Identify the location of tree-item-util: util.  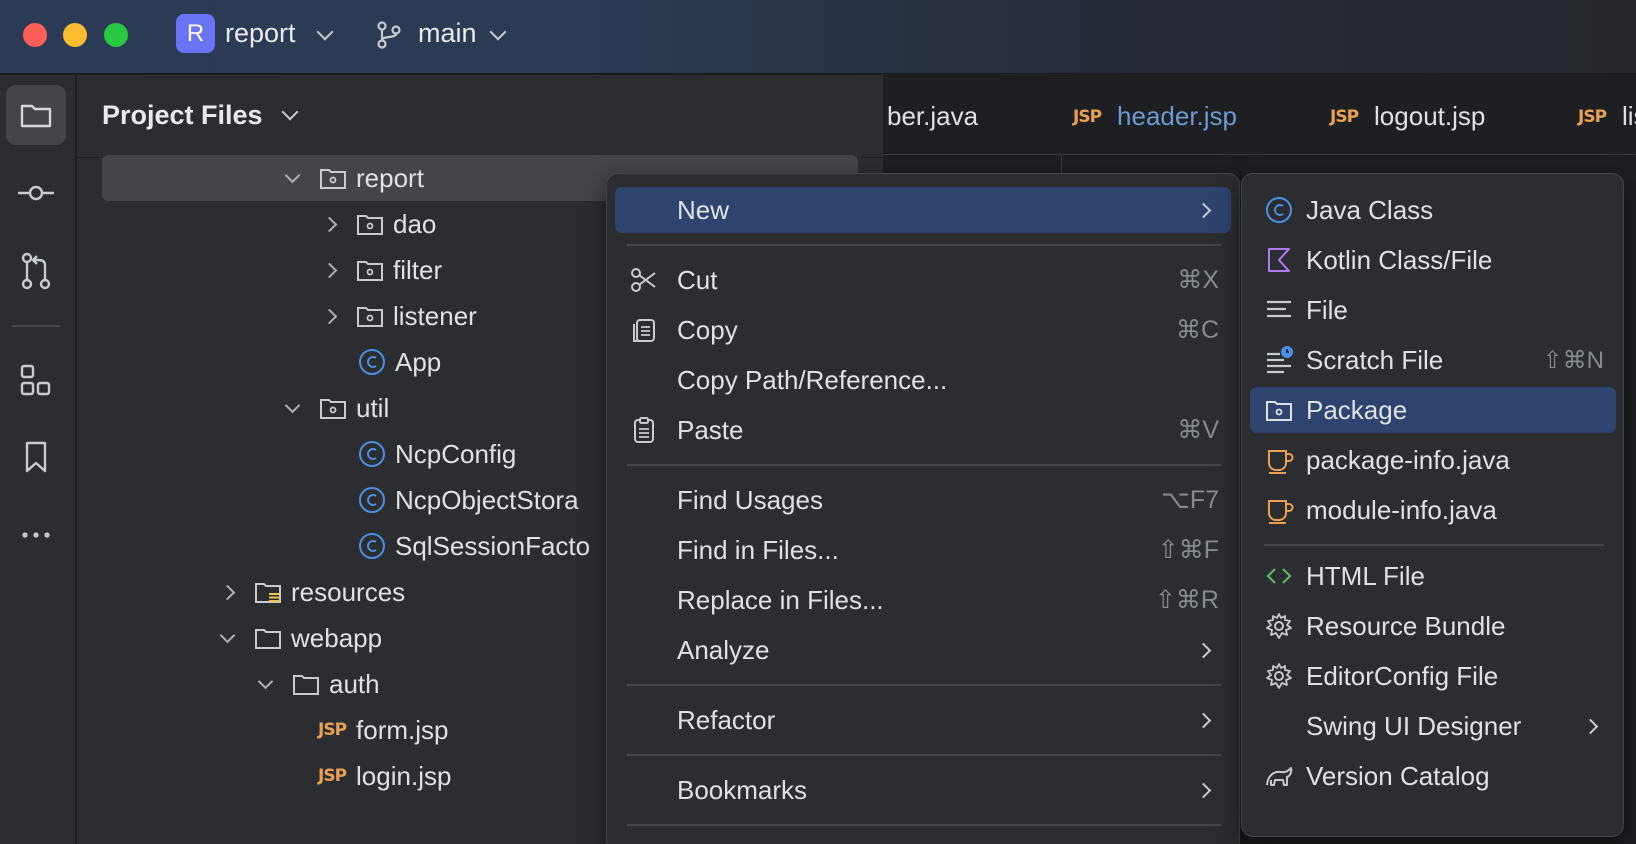
(245, 408).